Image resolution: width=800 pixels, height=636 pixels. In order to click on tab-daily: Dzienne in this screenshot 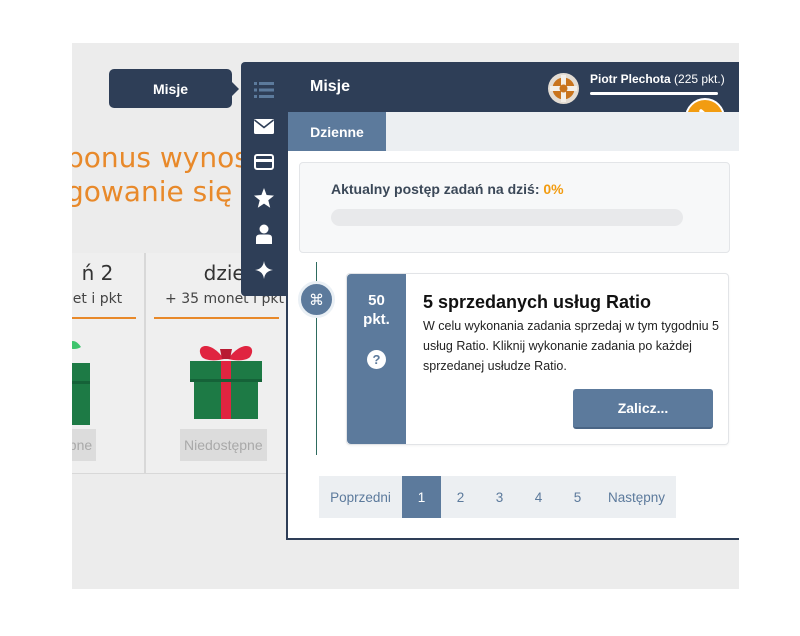, I will do `click(337, 131)`.